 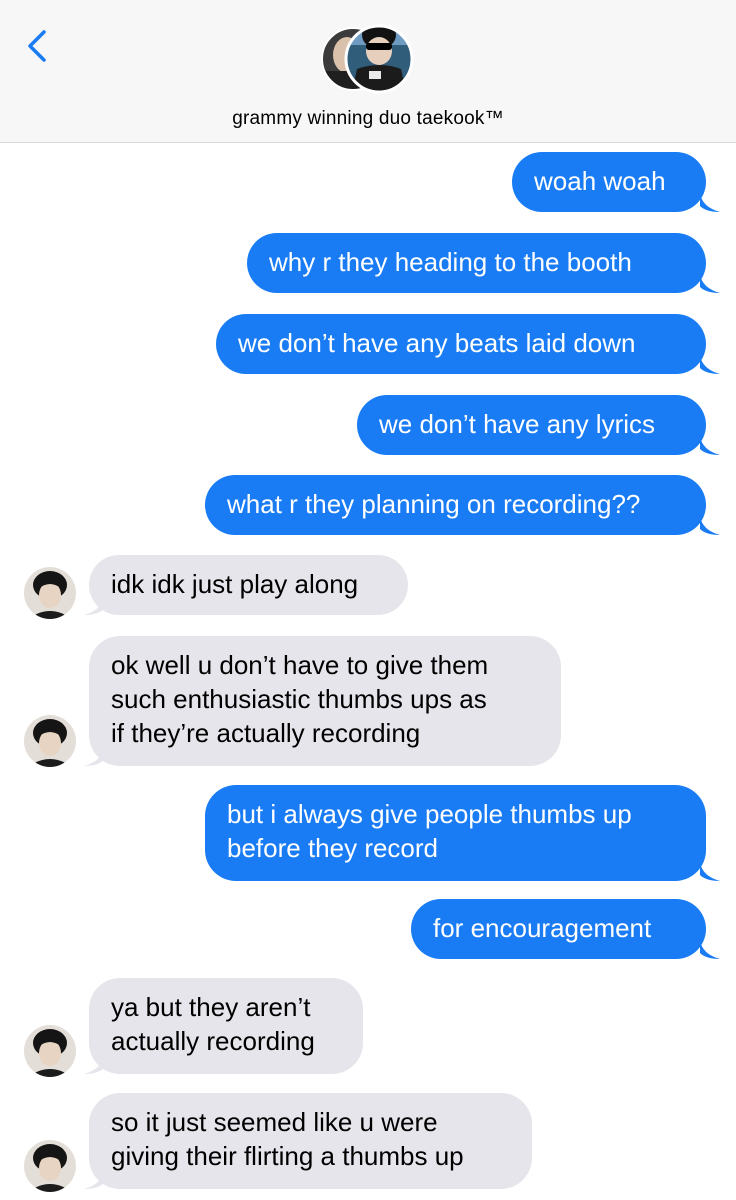 What do you see at coordinates (226, 1026) in the screenshot?
I see `received-message-bubble: ya but they aren’t actually recording` at bounding box center [226, 1026].